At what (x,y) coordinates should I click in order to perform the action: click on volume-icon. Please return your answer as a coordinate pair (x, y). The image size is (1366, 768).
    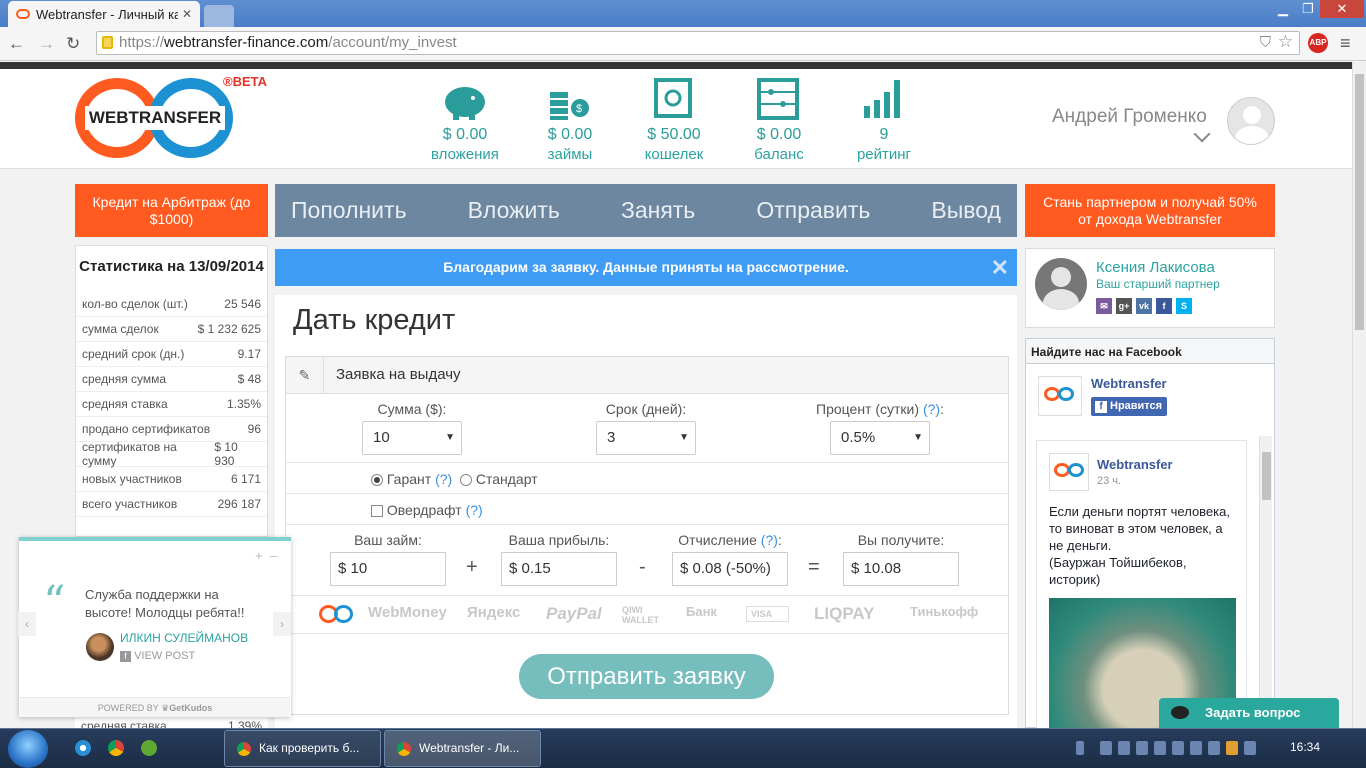
    Looking at the image, I should click on (1214, 748).